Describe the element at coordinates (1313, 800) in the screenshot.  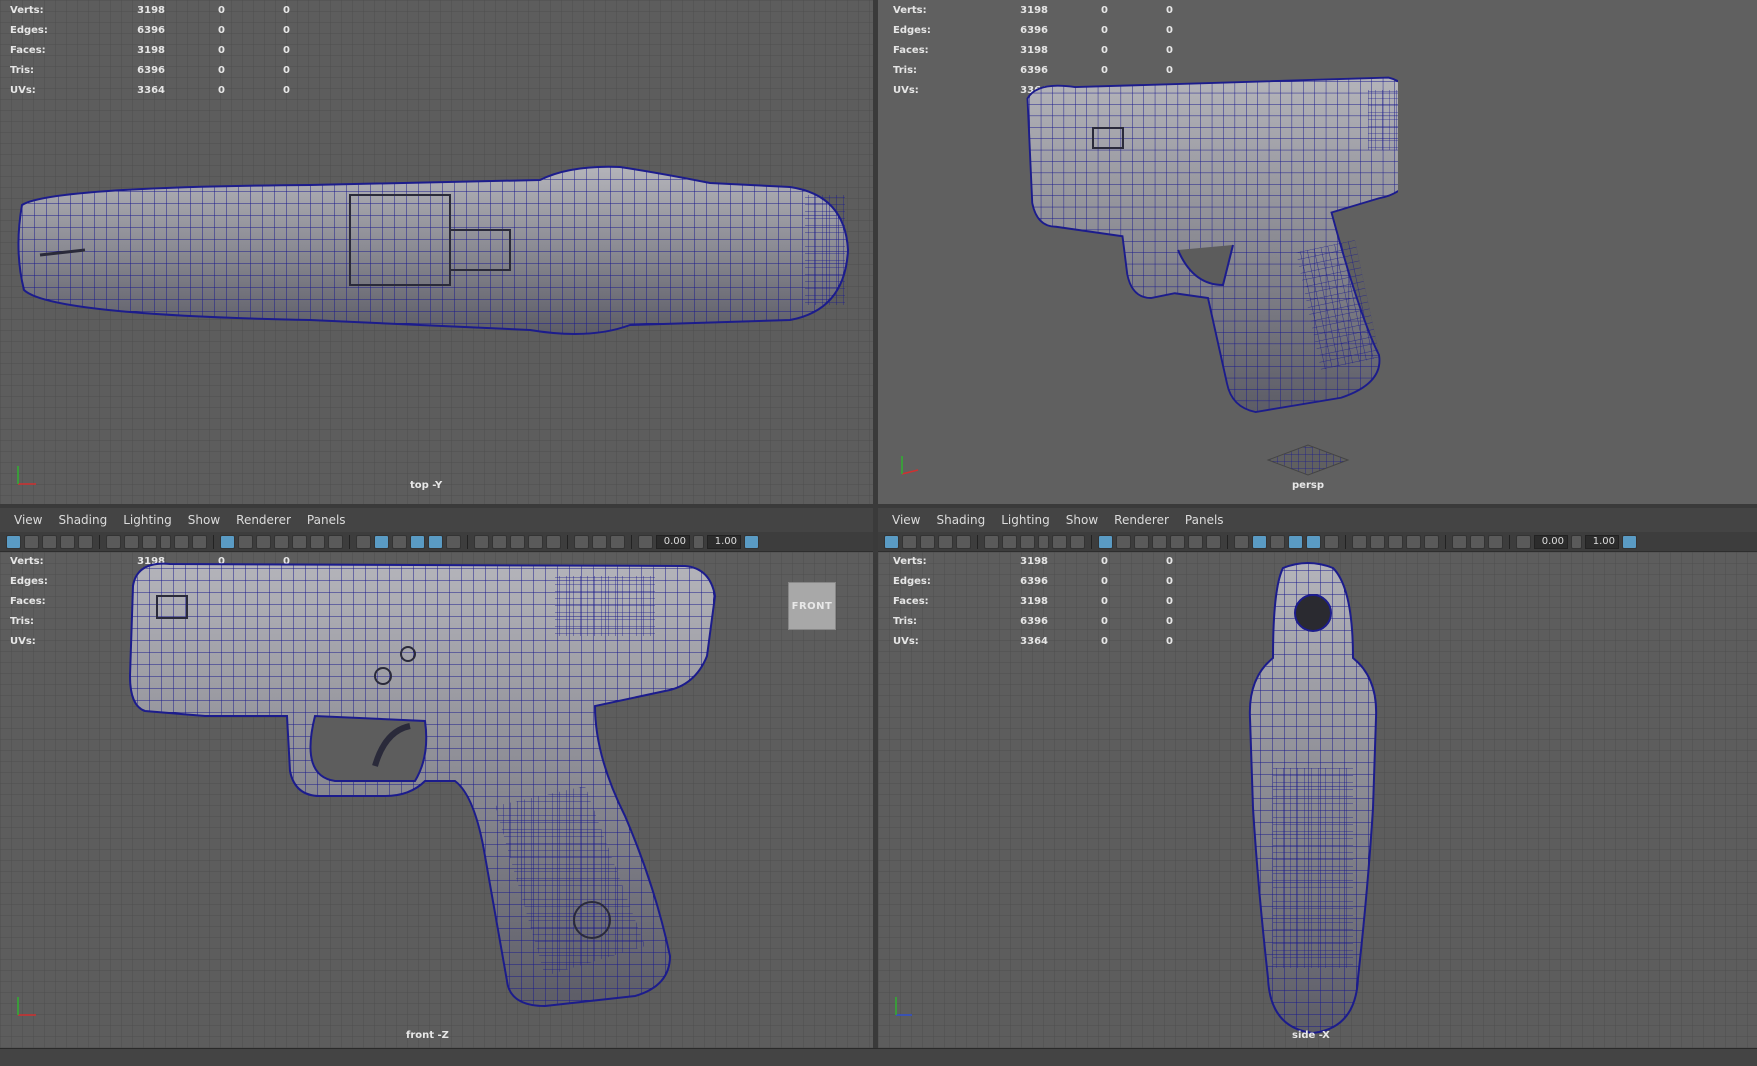
I see `pistol-mesh-side` at that location.